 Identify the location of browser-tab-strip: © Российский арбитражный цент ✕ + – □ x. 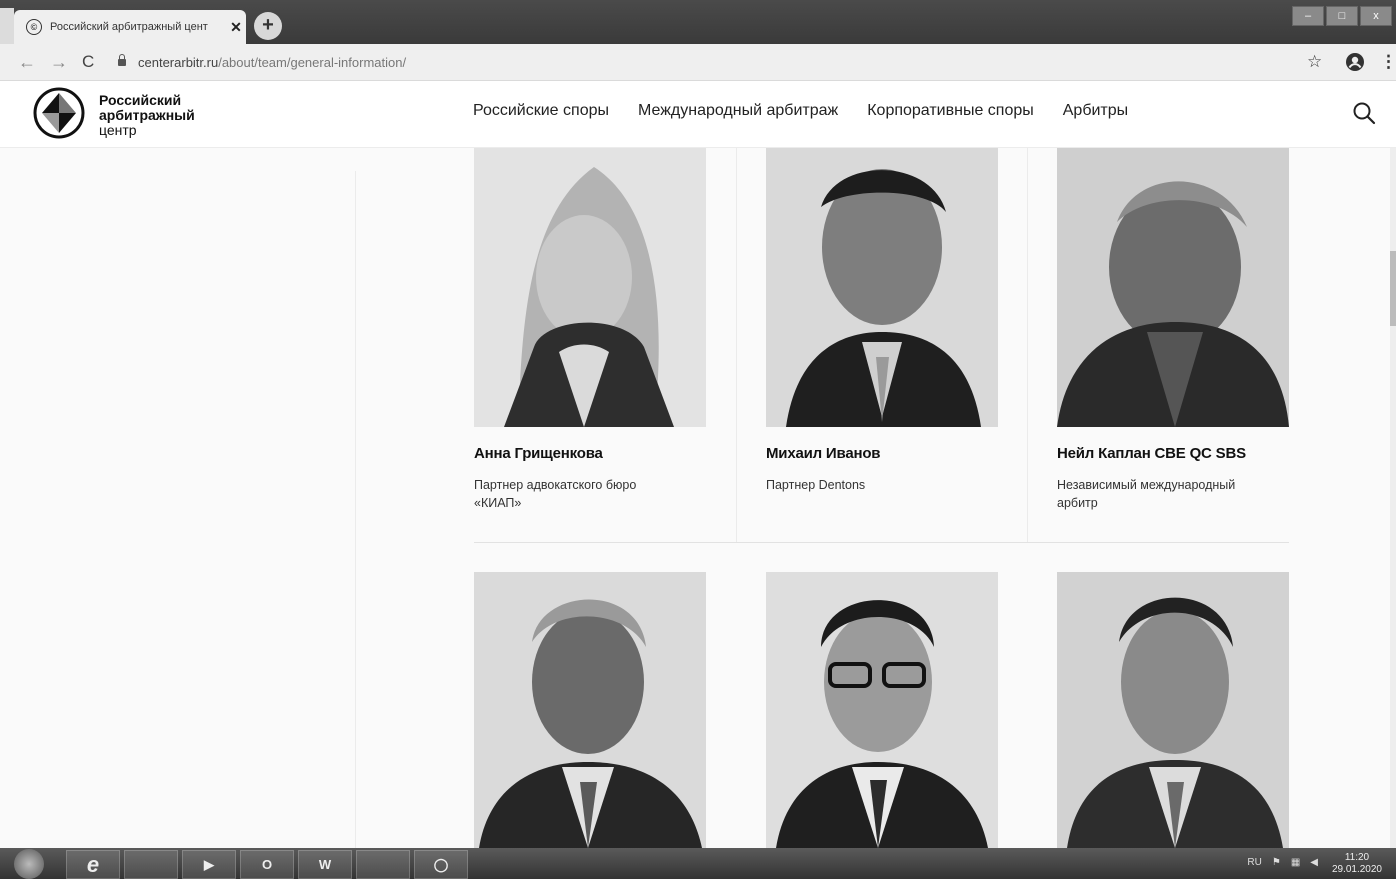
(698, 22).